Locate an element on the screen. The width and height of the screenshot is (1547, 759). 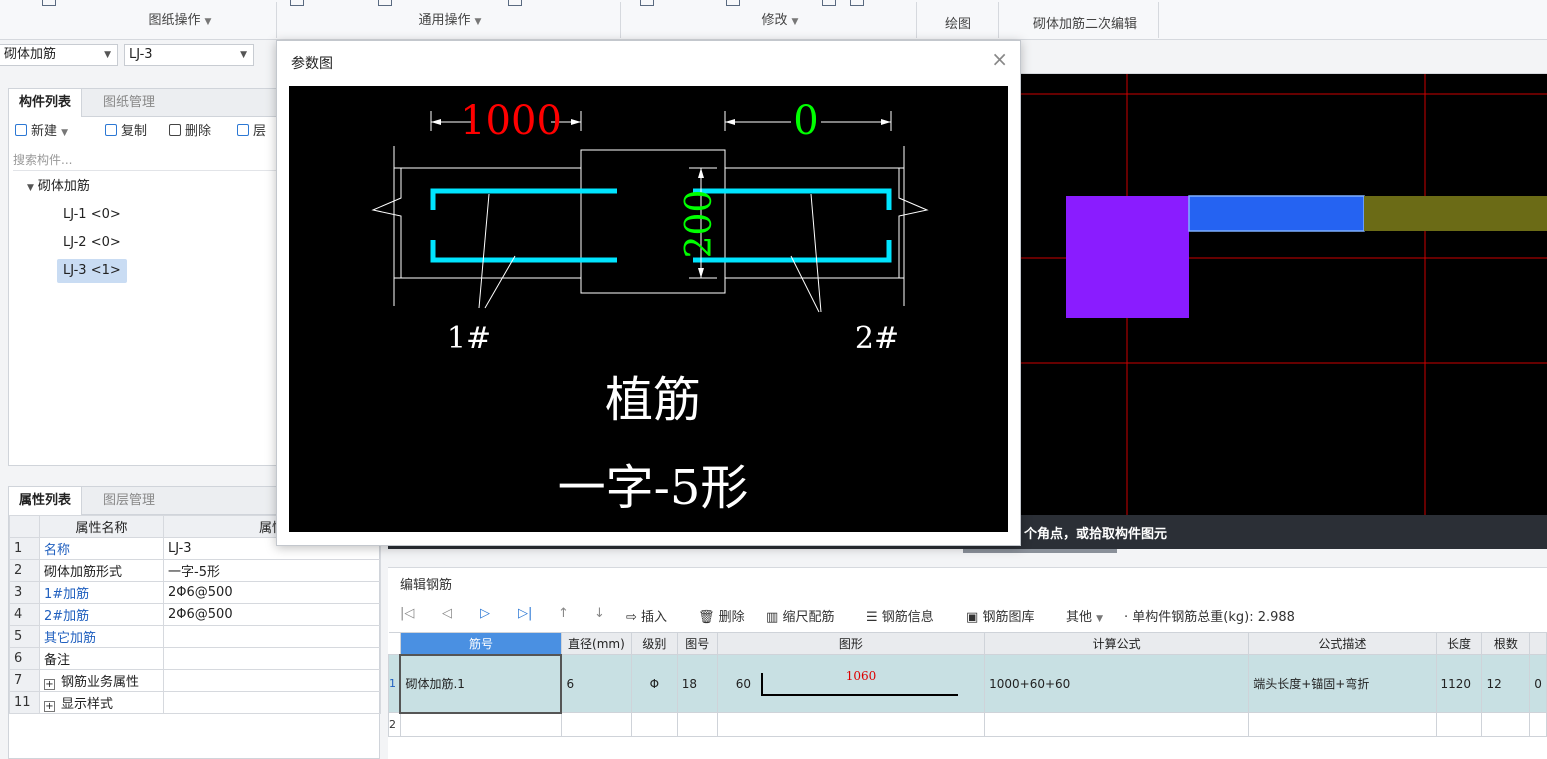
component-select: LJ-3 ▼ is located at coordinates (189, 55).